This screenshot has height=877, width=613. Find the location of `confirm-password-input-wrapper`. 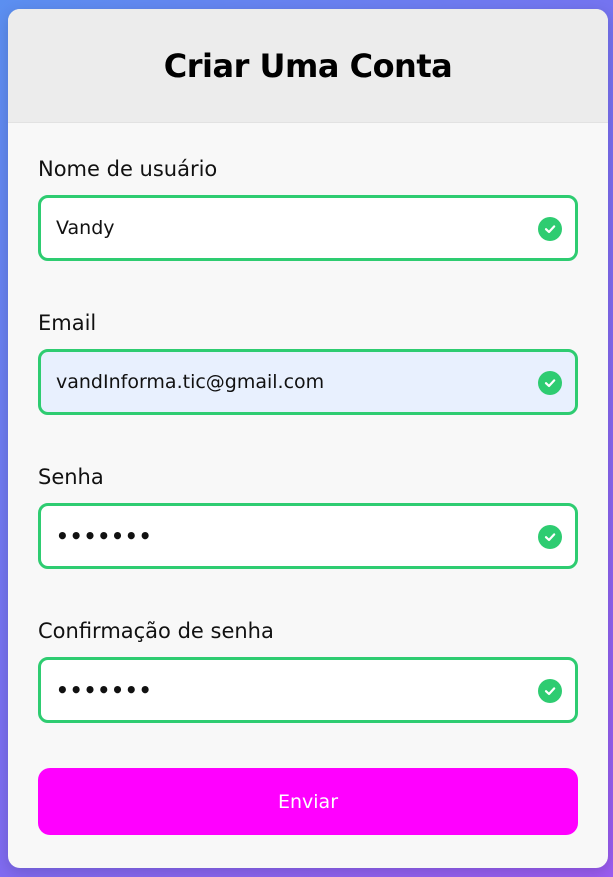

confirm-password-input-wrapper is located at coordinates (308, 690).